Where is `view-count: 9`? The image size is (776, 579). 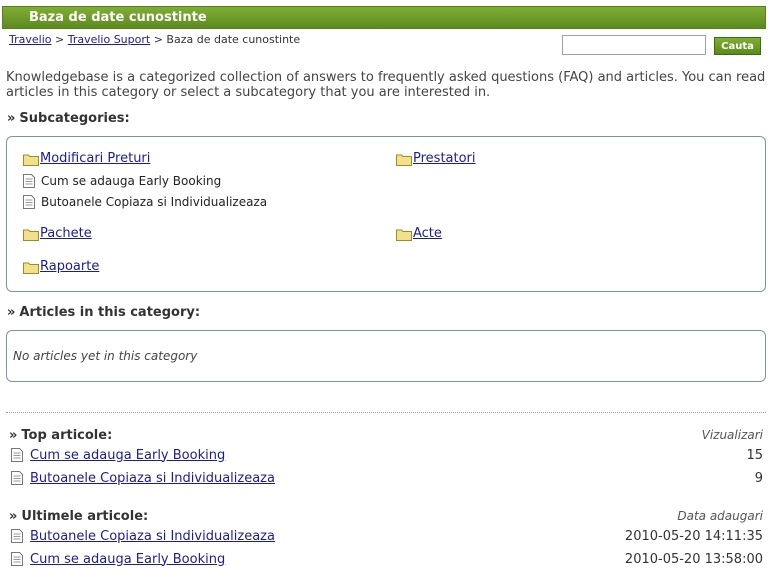
view-count: 9 is located at coordinates (758, 478).